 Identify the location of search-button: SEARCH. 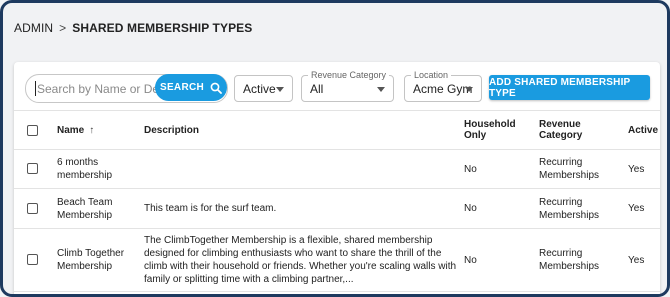
(191, 87).